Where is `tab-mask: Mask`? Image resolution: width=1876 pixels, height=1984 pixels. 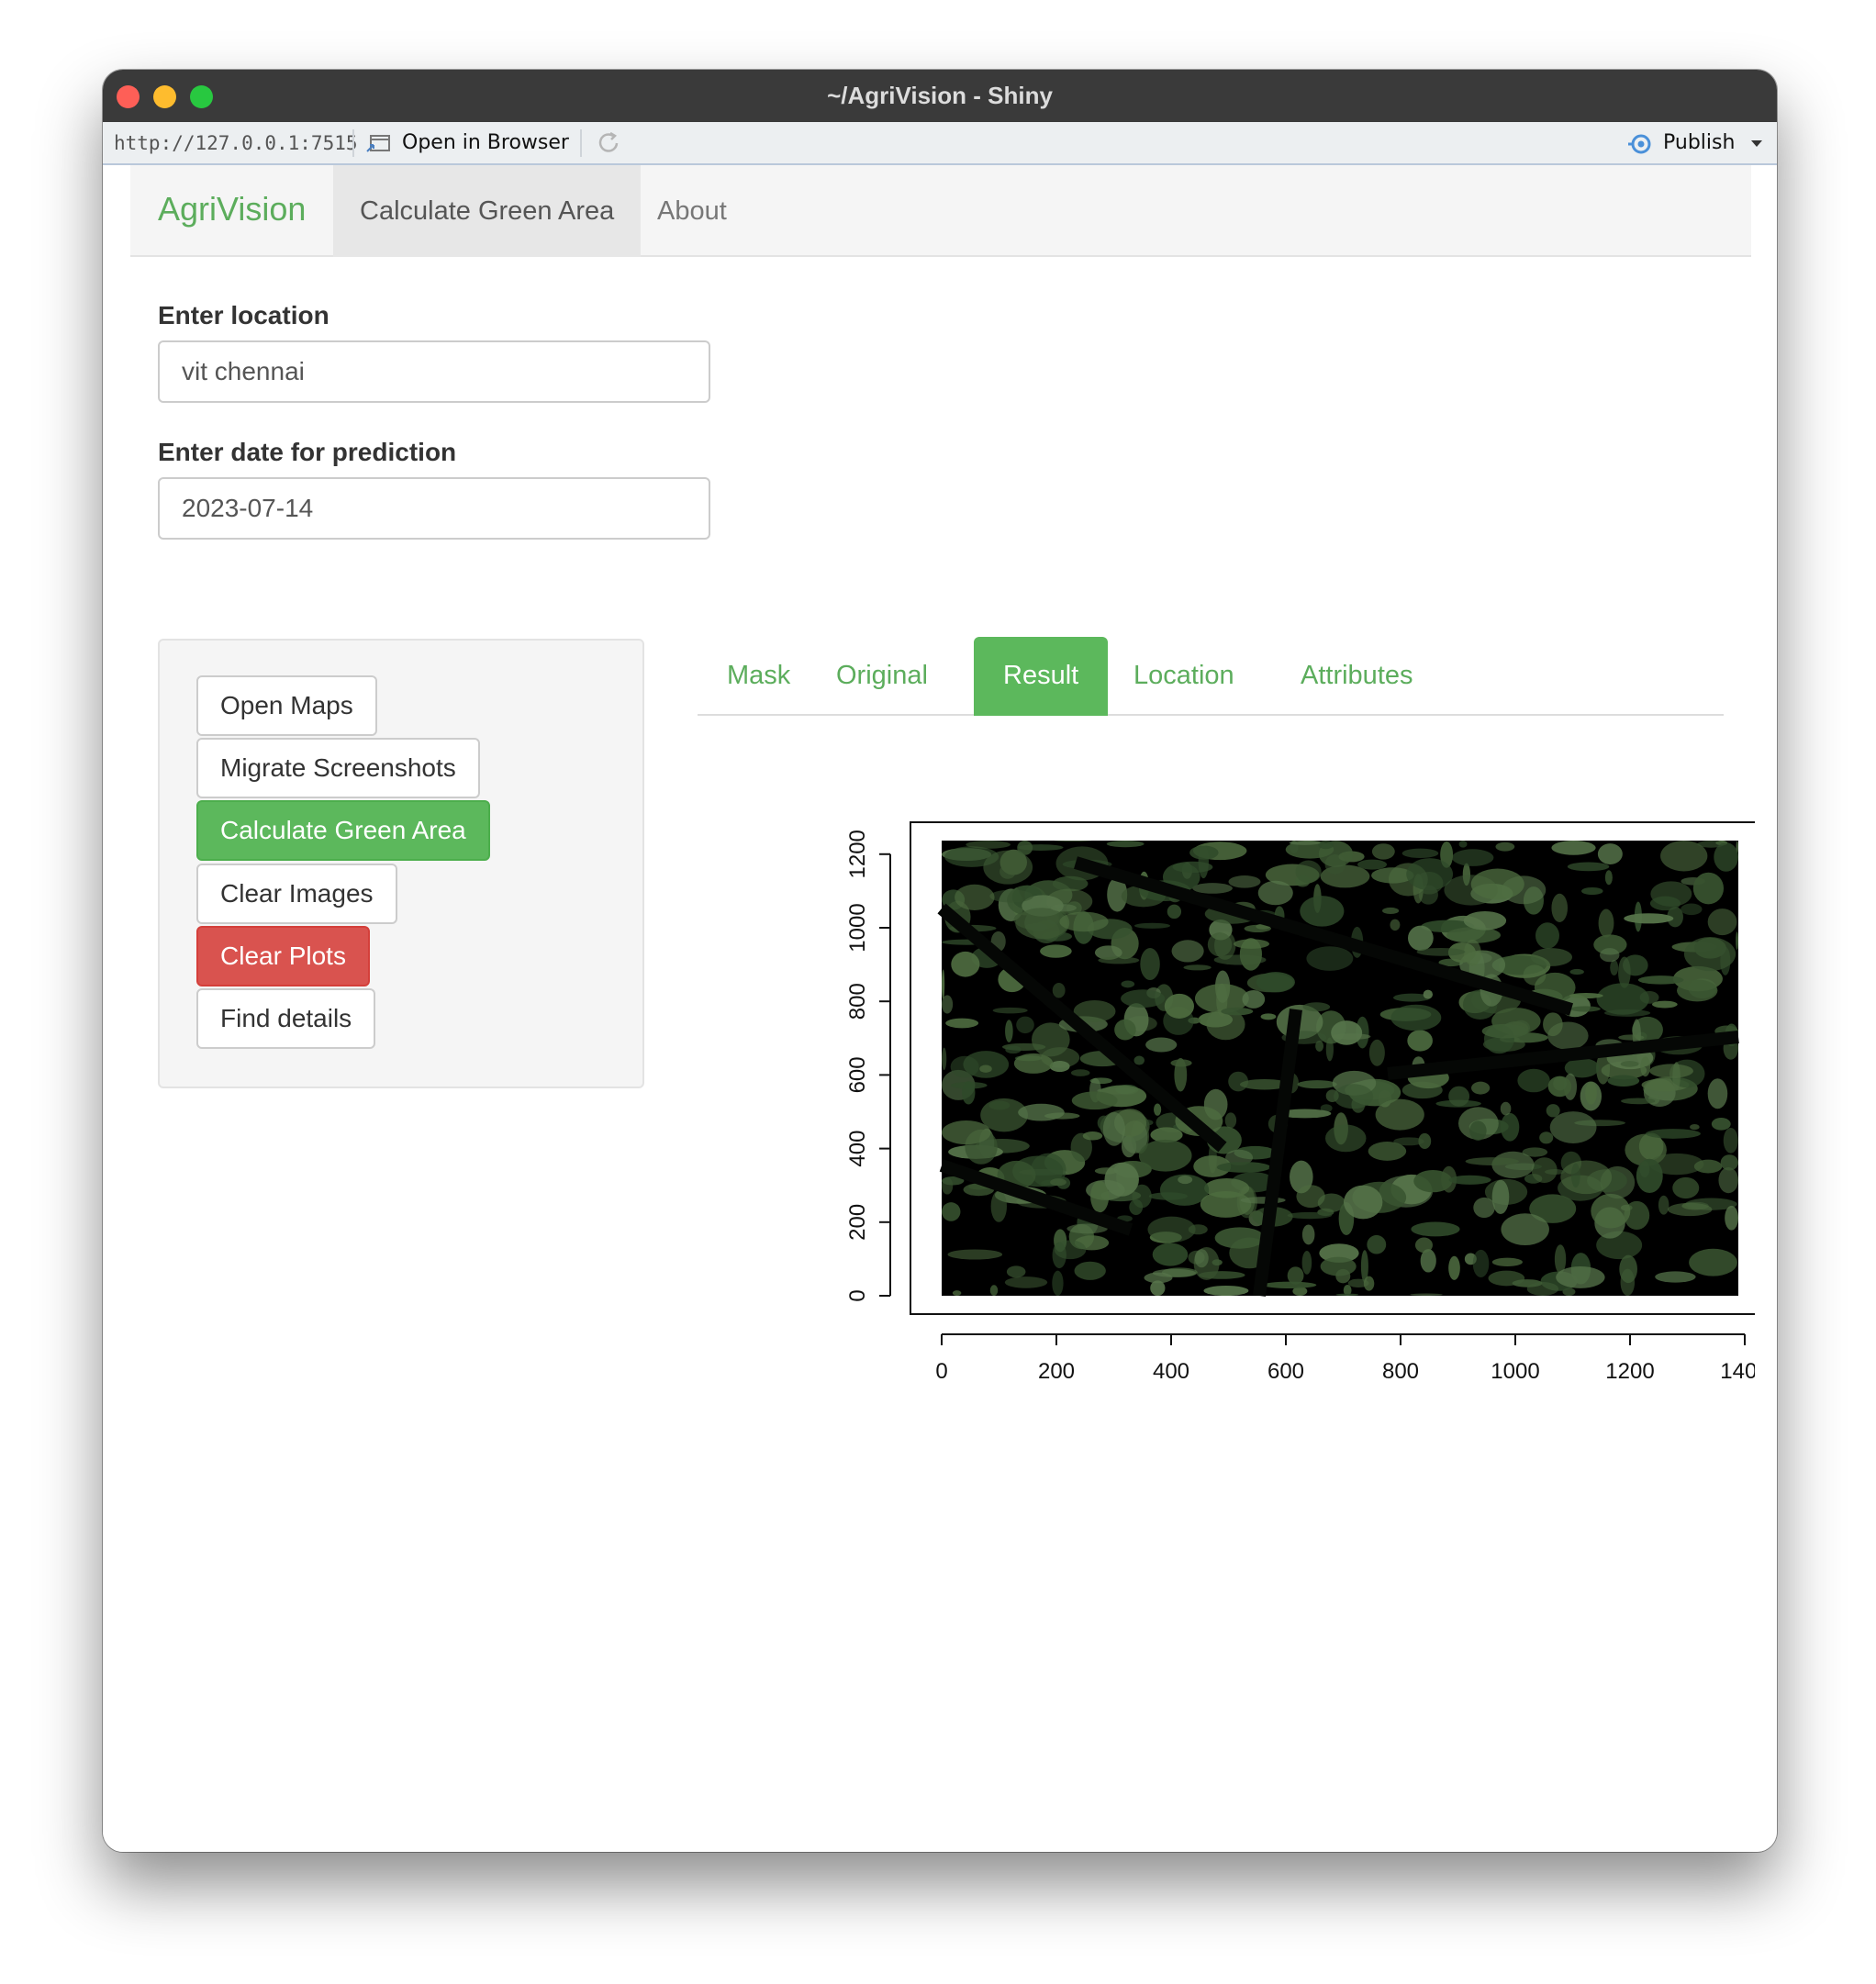
tab-mask: Mask is located at coordinates (759, 676).